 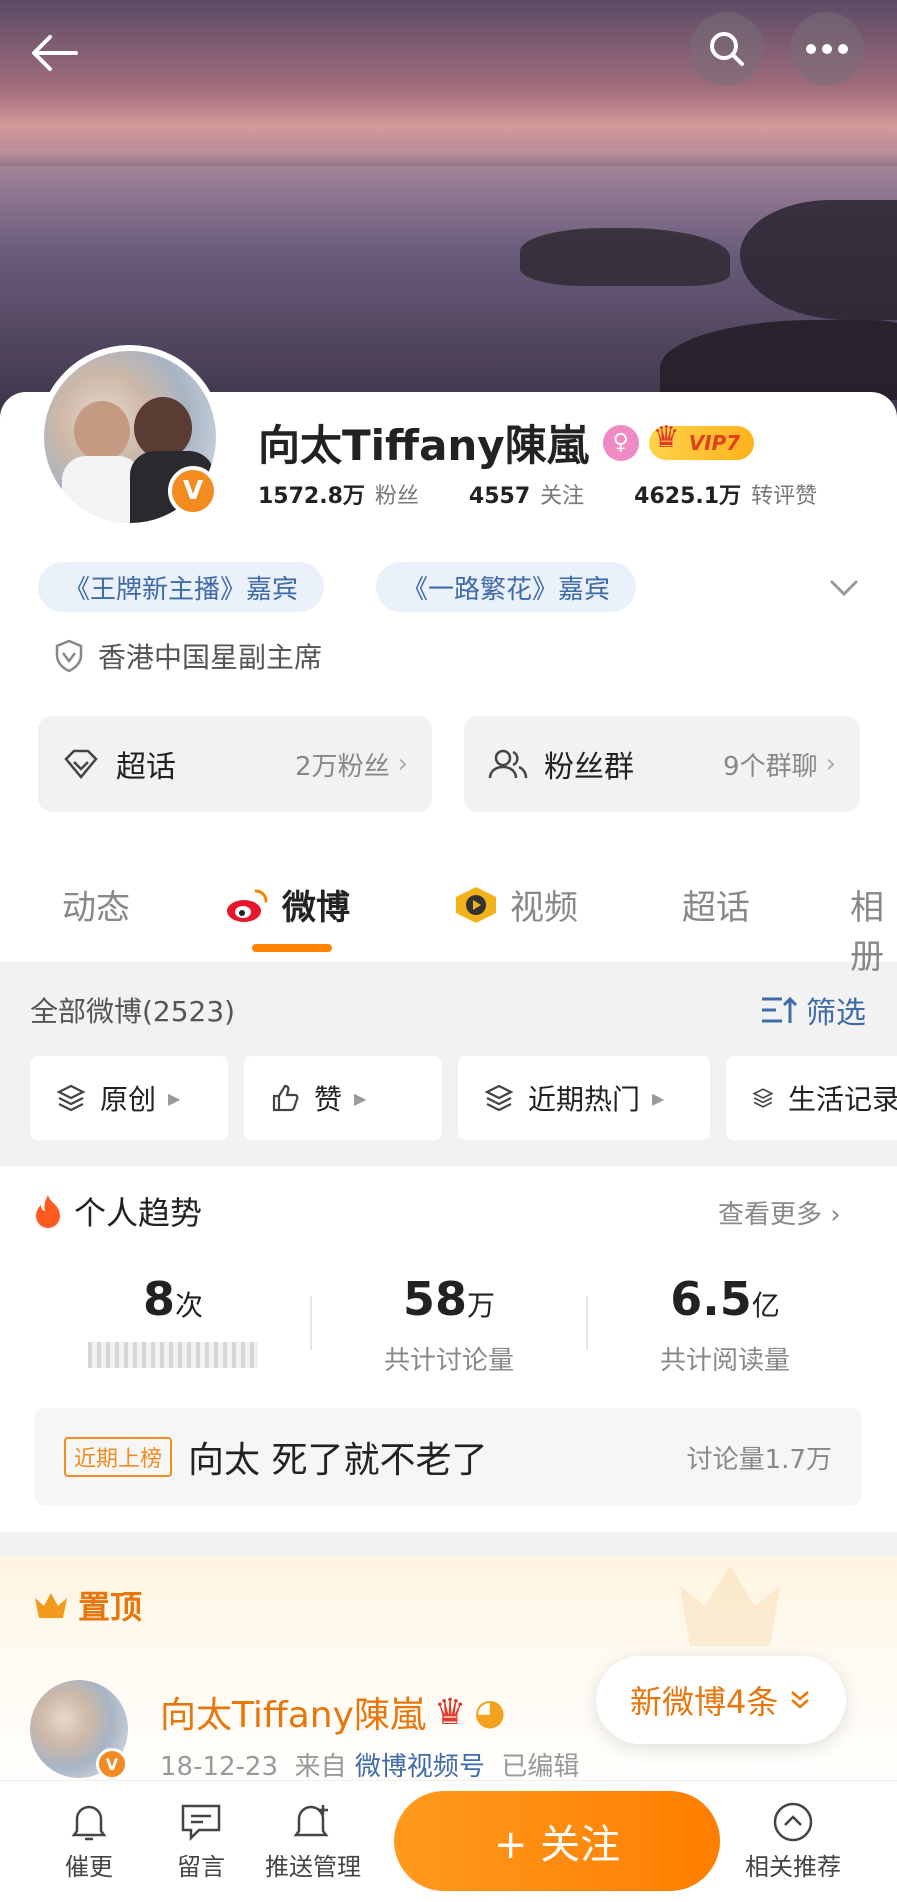 I want to click on nav-message: 留言, so click(x=201, y=1839).